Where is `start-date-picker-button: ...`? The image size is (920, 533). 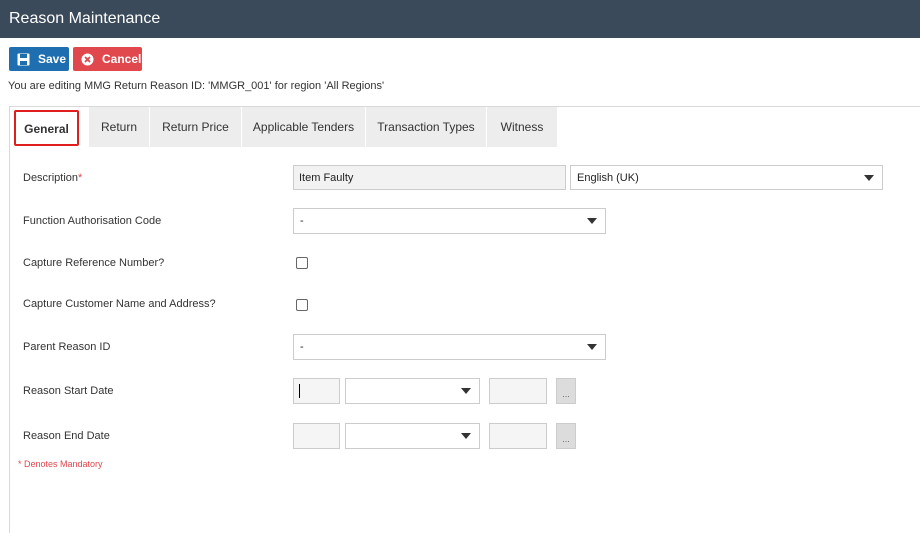 start-date-picker-button: ... is located at coordinates (566, 391).